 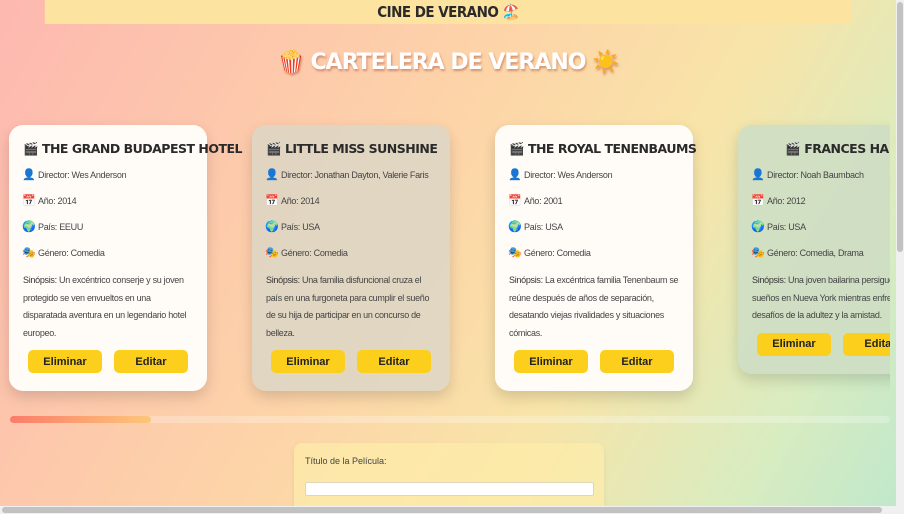 What do you see at coordinates (837, 148) in the screenshot?
I see `movie-title: 🎬 FRANCES HA` at bounding box center [837, 148].